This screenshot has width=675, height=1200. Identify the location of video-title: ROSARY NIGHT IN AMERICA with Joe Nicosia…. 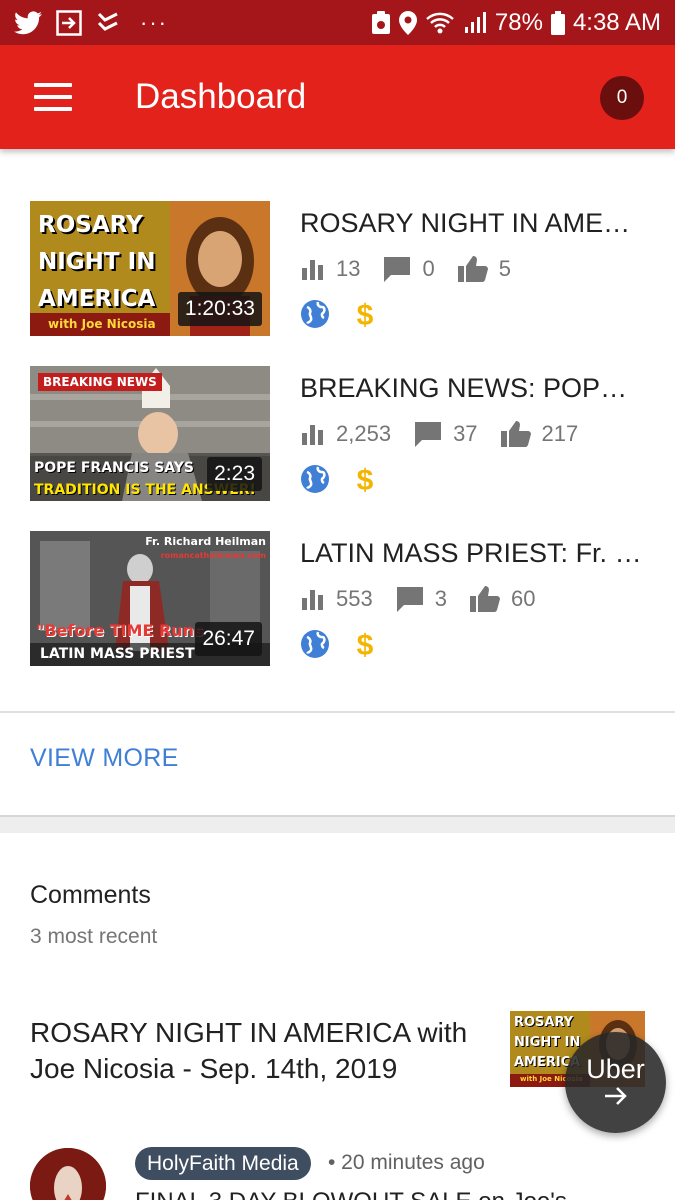
(472, 223).